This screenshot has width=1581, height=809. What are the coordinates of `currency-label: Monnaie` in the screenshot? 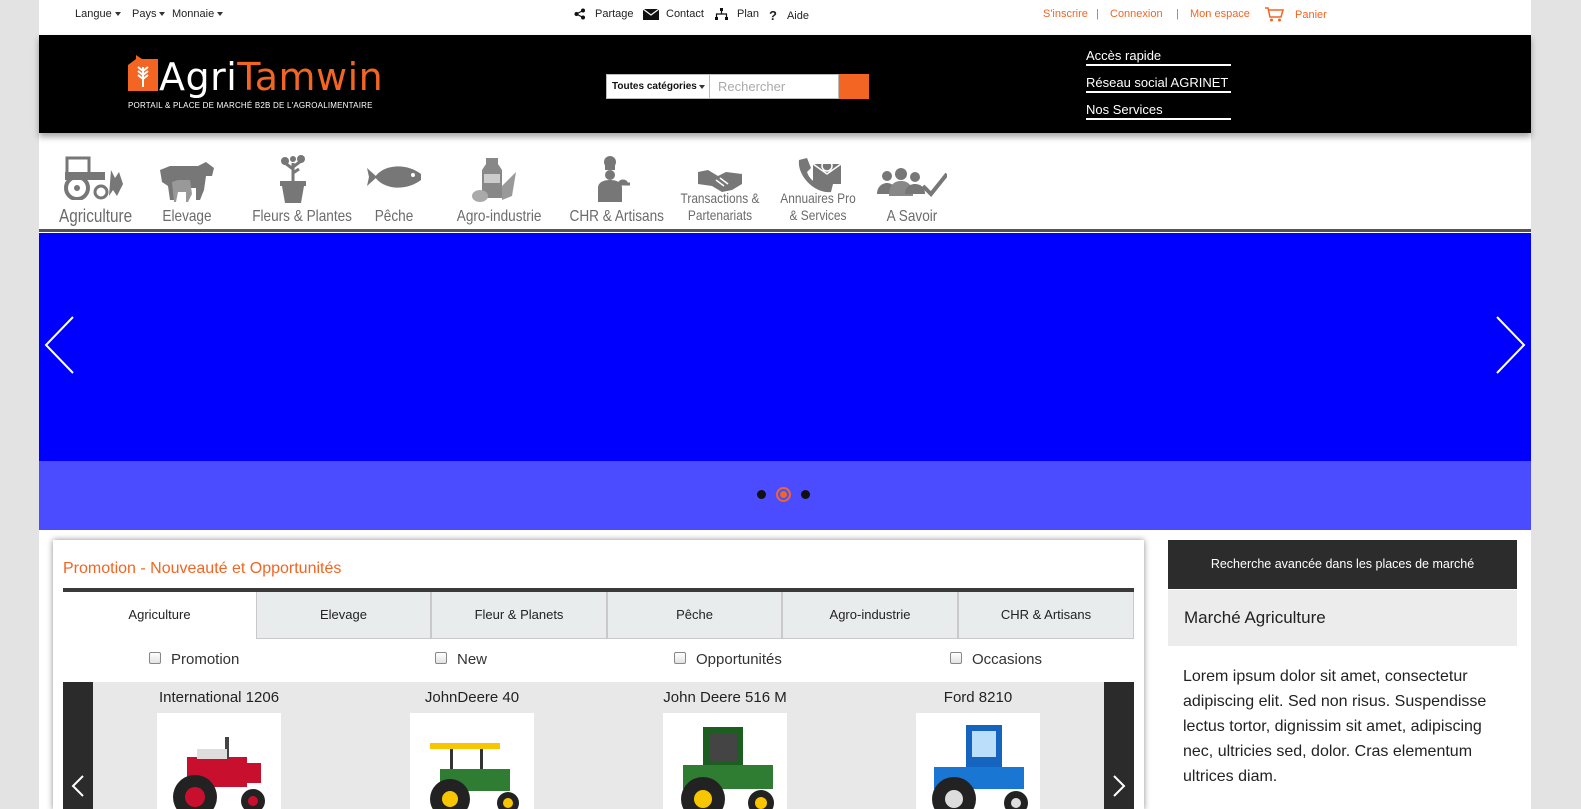 It's located at (193, 14).